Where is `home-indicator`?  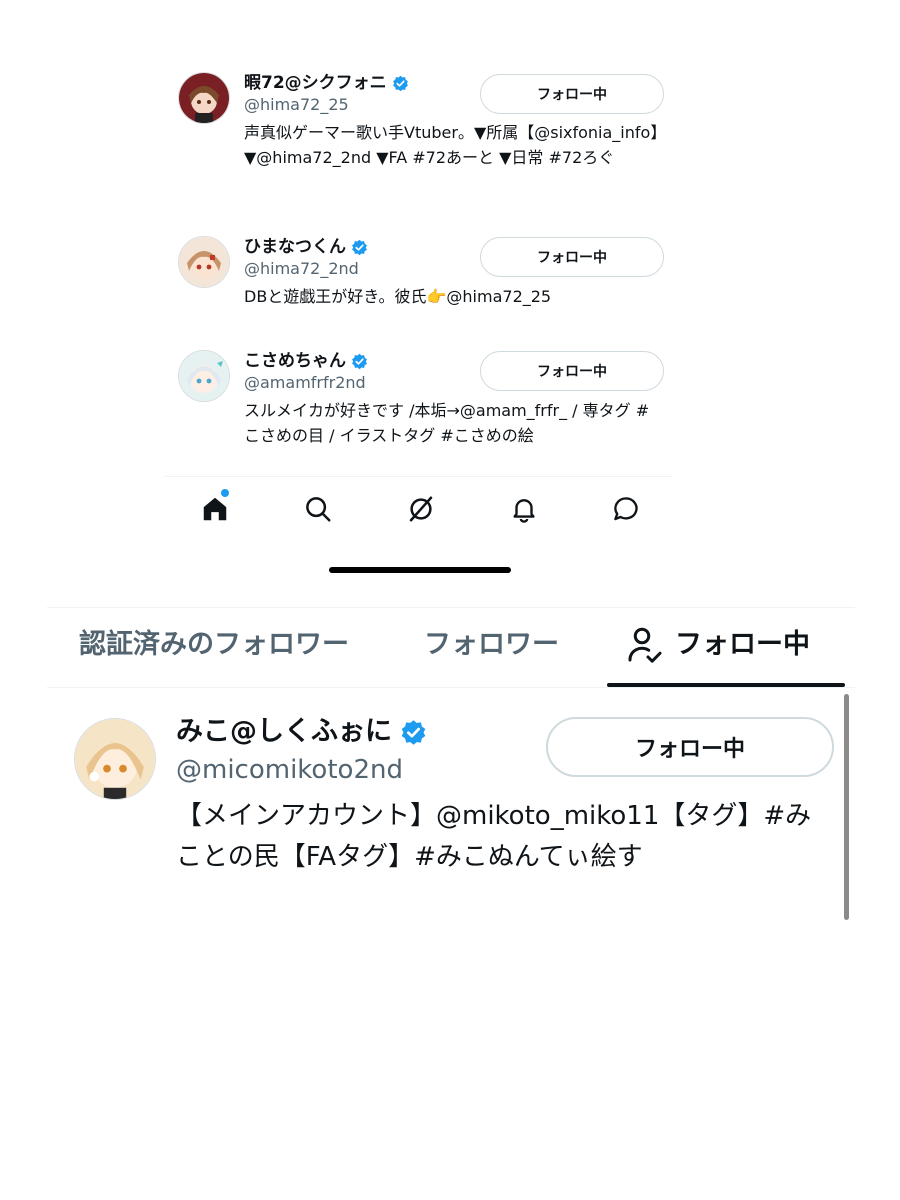
home-indicator is located at coordinates (420, 570).